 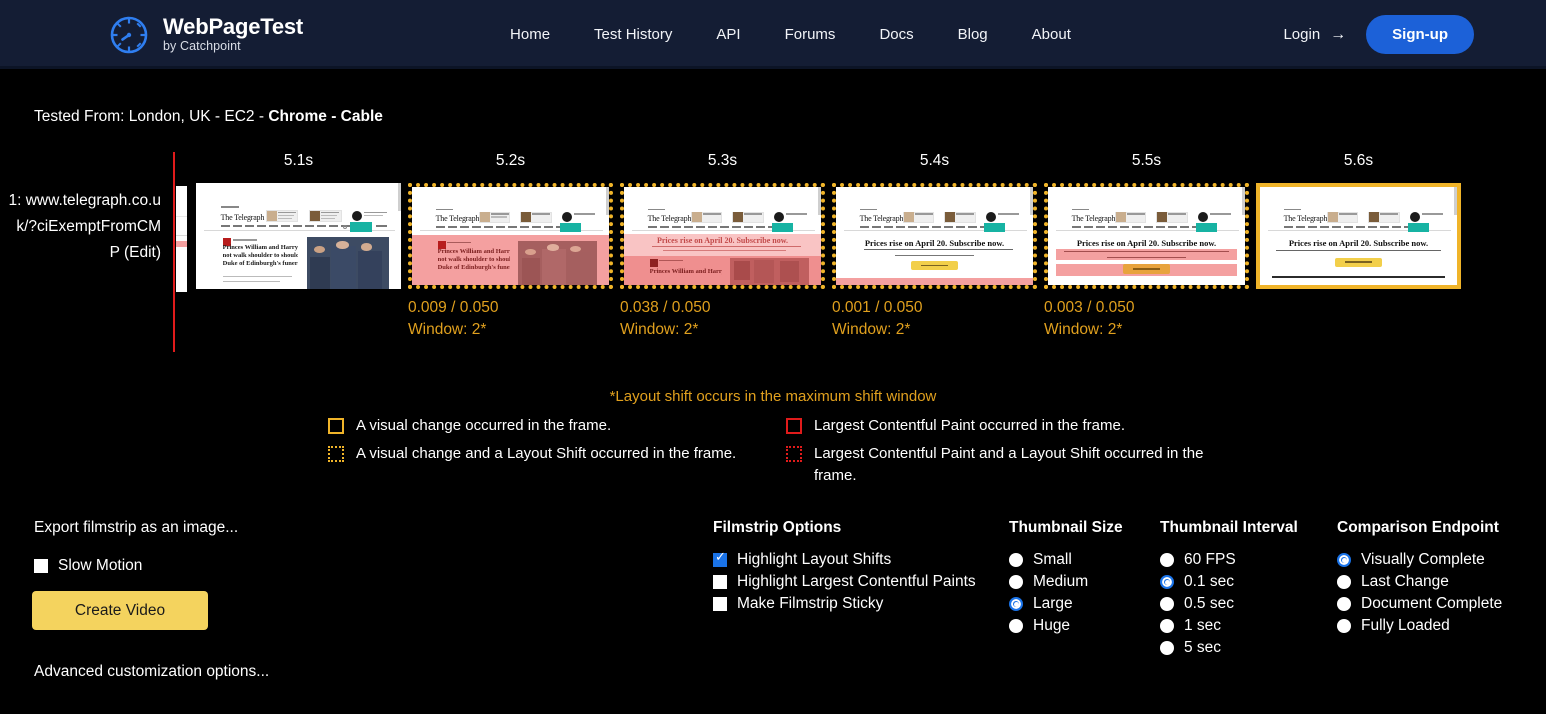 What do you see at coordinates (532, 426) in the screenshot?
I see `legend-item: A visual change occurred in the frame.` at bounding box center [532, 426].